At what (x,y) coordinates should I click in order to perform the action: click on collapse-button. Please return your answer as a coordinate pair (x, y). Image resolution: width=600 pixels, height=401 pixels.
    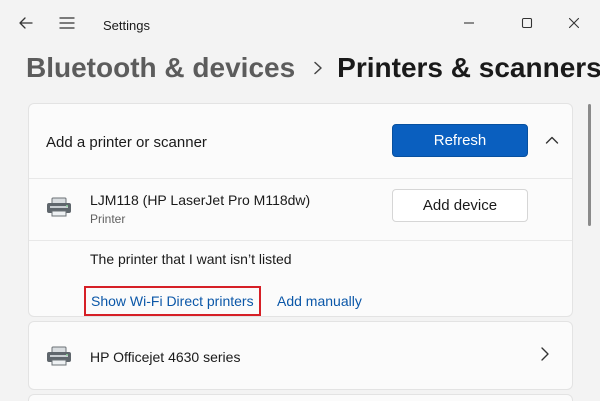
    Looking at the image, I should click on (552, 140).